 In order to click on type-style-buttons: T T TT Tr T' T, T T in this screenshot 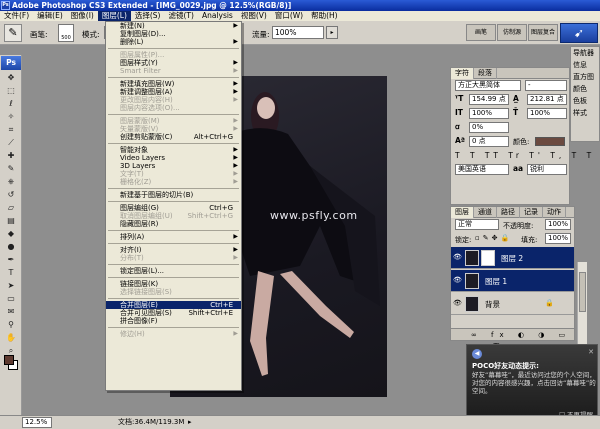, I will do `click(525, 155)`.